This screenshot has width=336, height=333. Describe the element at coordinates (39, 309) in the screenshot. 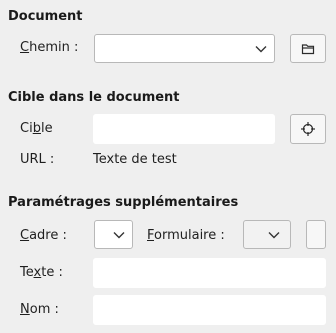

I see `name-label: Nom :` at that location.